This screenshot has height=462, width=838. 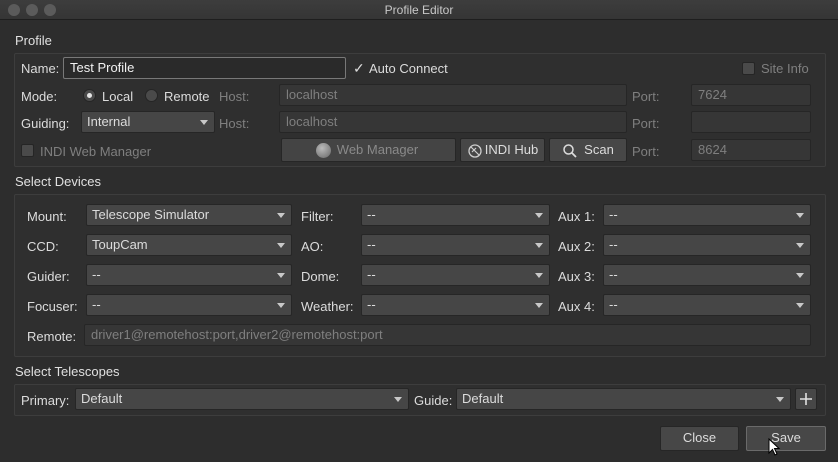 I want to click on guider-select: --, so click(x=189, y=275).